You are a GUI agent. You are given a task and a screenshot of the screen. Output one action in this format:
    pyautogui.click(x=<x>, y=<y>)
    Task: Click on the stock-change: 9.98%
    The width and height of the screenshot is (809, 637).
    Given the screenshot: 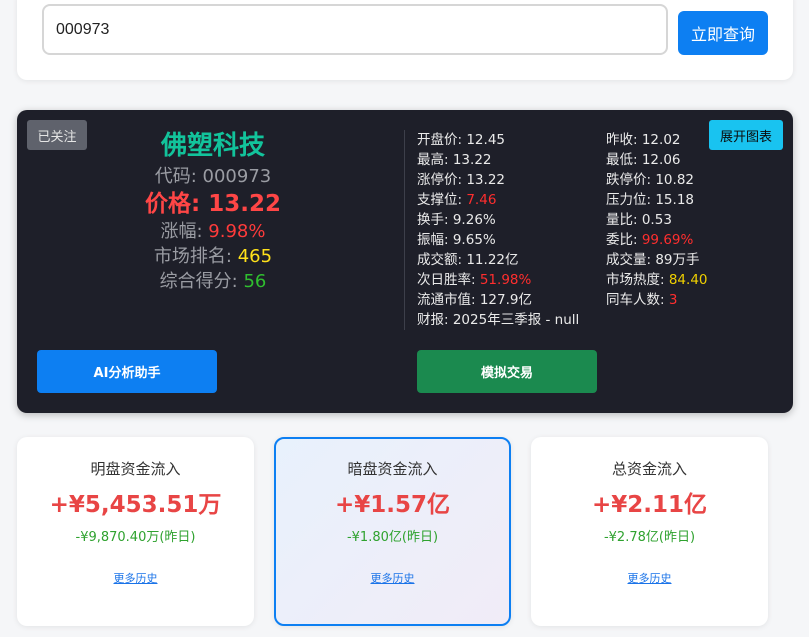 What is the action you would take?
    pyautogui.click(x=237, y=231)
    